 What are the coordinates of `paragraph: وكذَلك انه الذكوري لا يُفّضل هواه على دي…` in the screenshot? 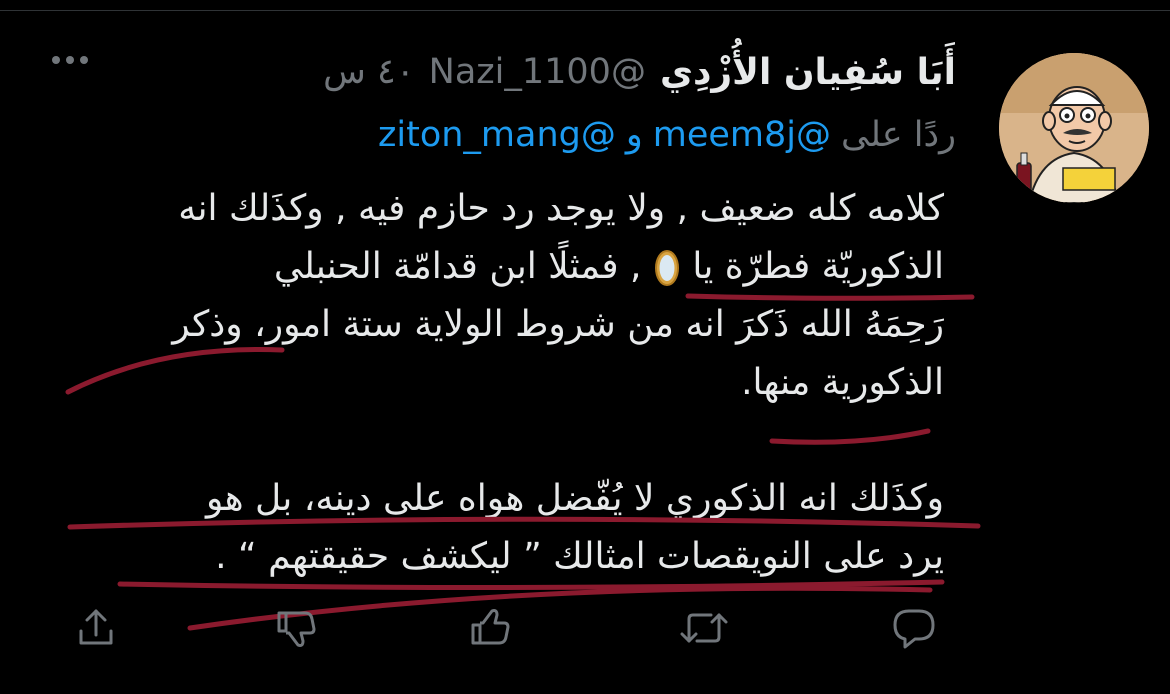 It's located at (494, 528).